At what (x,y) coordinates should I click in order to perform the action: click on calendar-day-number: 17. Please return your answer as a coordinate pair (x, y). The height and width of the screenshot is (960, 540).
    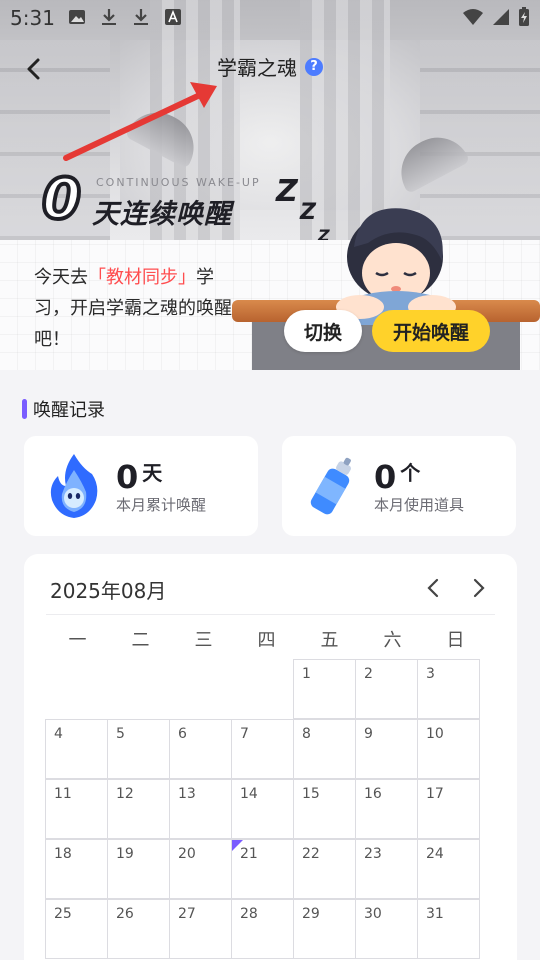
    Looking at the image, I should click on (435, 794).